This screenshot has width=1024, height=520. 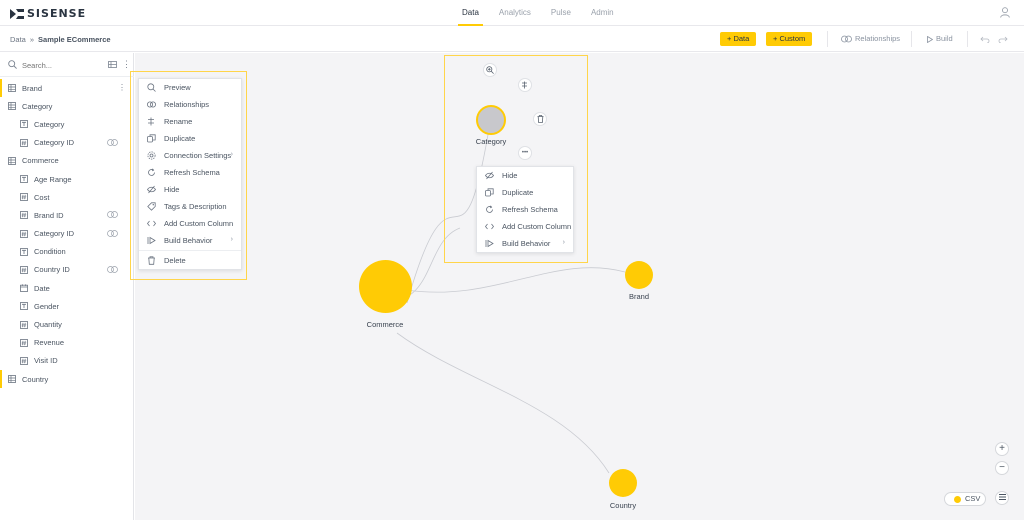 What do you see at coordinates (561, 13) in the screenshot?
I see `tab-pulse: Pulse` at bounding box center [561, 13].